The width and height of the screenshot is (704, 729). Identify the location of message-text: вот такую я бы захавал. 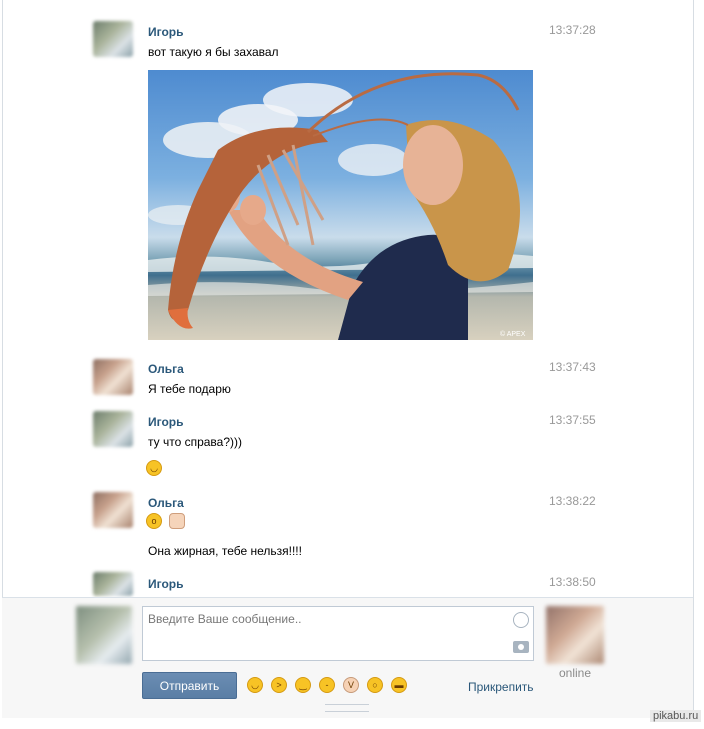
(213, 52).